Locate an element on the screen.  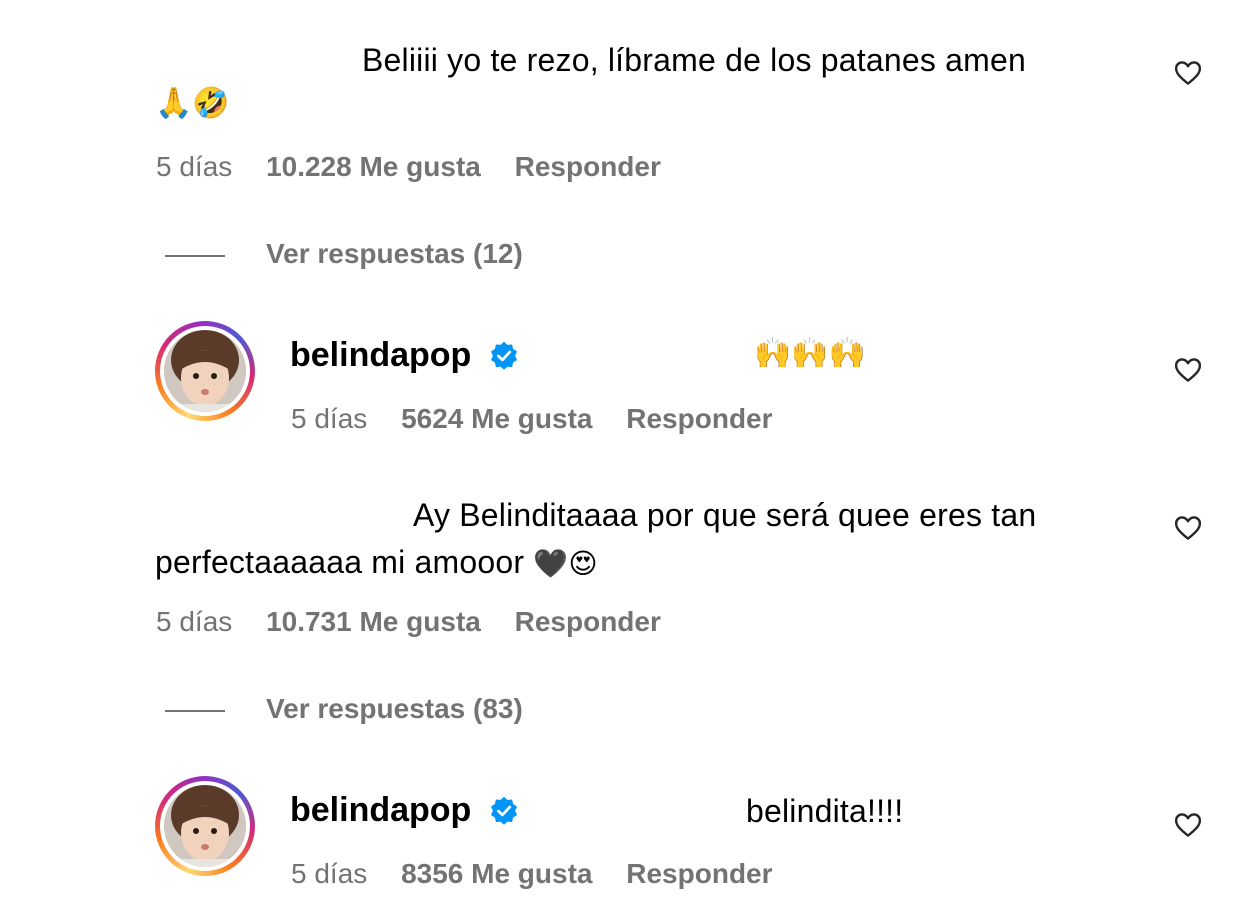
comment-text-line2: perfectaaaaaa mi amooor 🖤😍 is located at coordinates (376, 562).